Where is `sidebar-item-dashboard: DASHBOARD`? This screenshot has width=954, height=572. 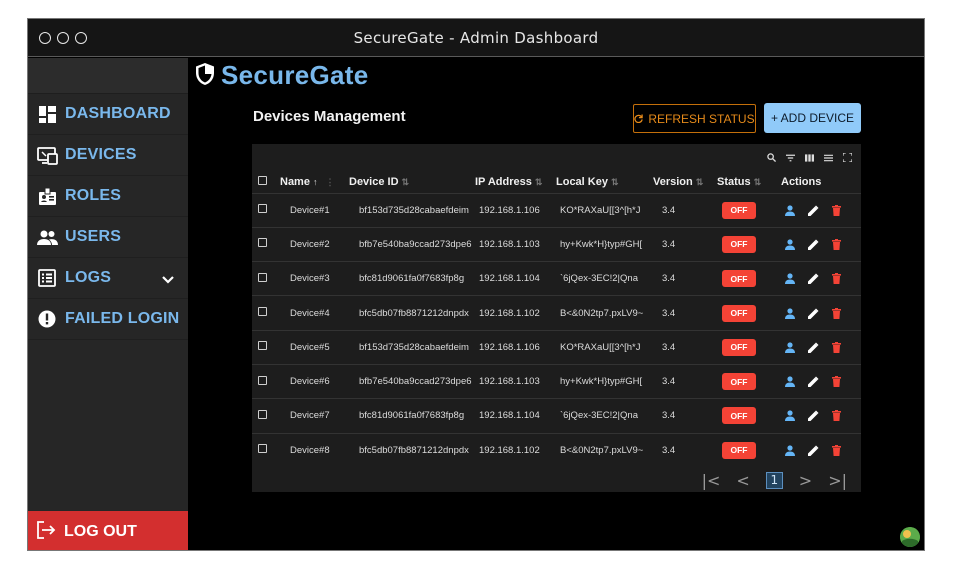 sidebar-item-dashboard: DASHBOARD is located at coordinates (108, 114).